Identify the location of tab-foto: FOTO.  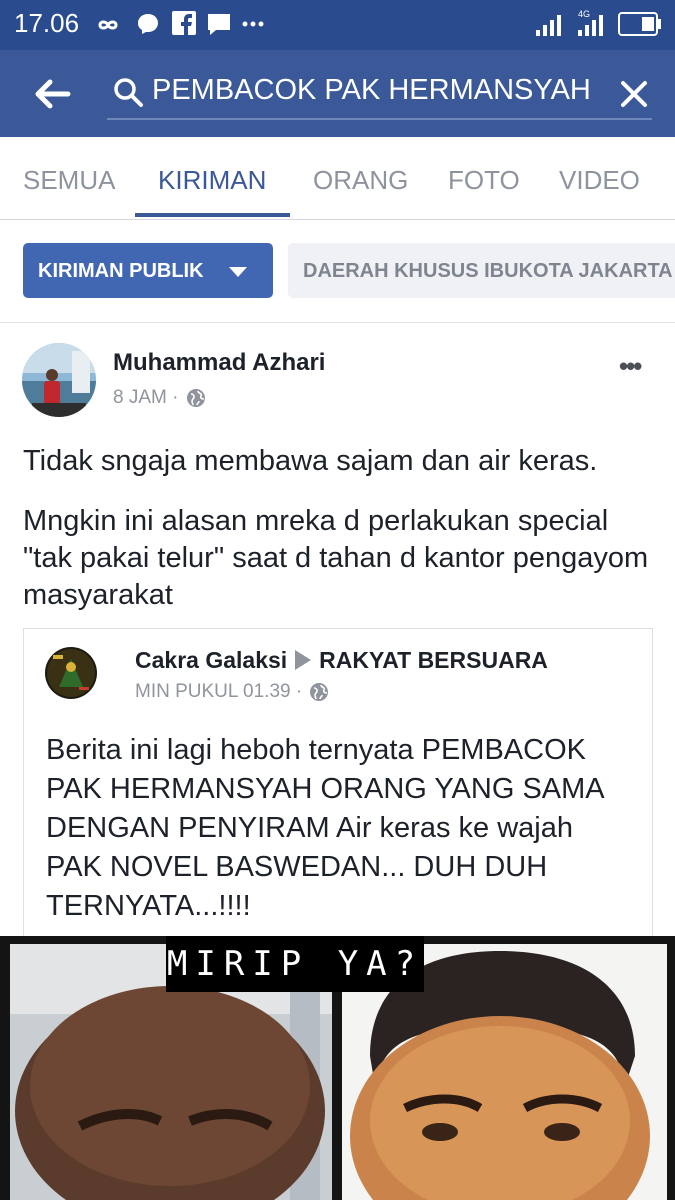
(484, 180).